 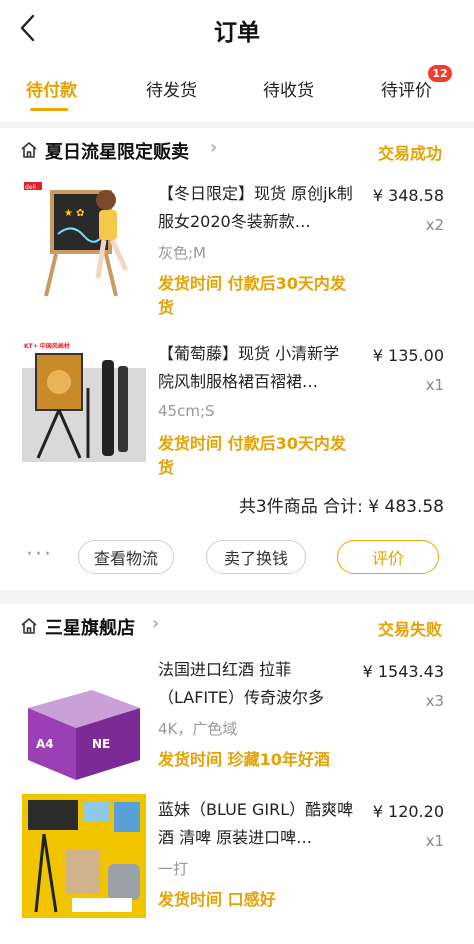 What do you see at coordinates (237, 33) in the screenshot?
I see `page-title: 订单` at bounding box center [237, 33].